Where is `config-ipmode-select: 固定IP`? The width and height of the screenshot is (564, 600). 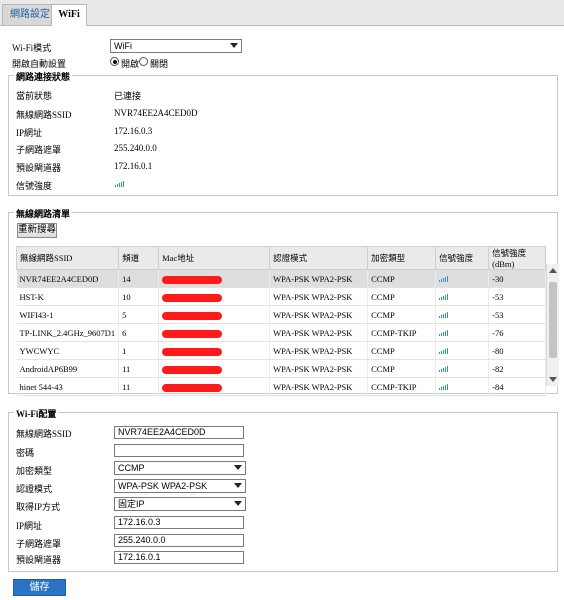
config-ipmode-select: 固定IP is located at coordinates (180, 504).